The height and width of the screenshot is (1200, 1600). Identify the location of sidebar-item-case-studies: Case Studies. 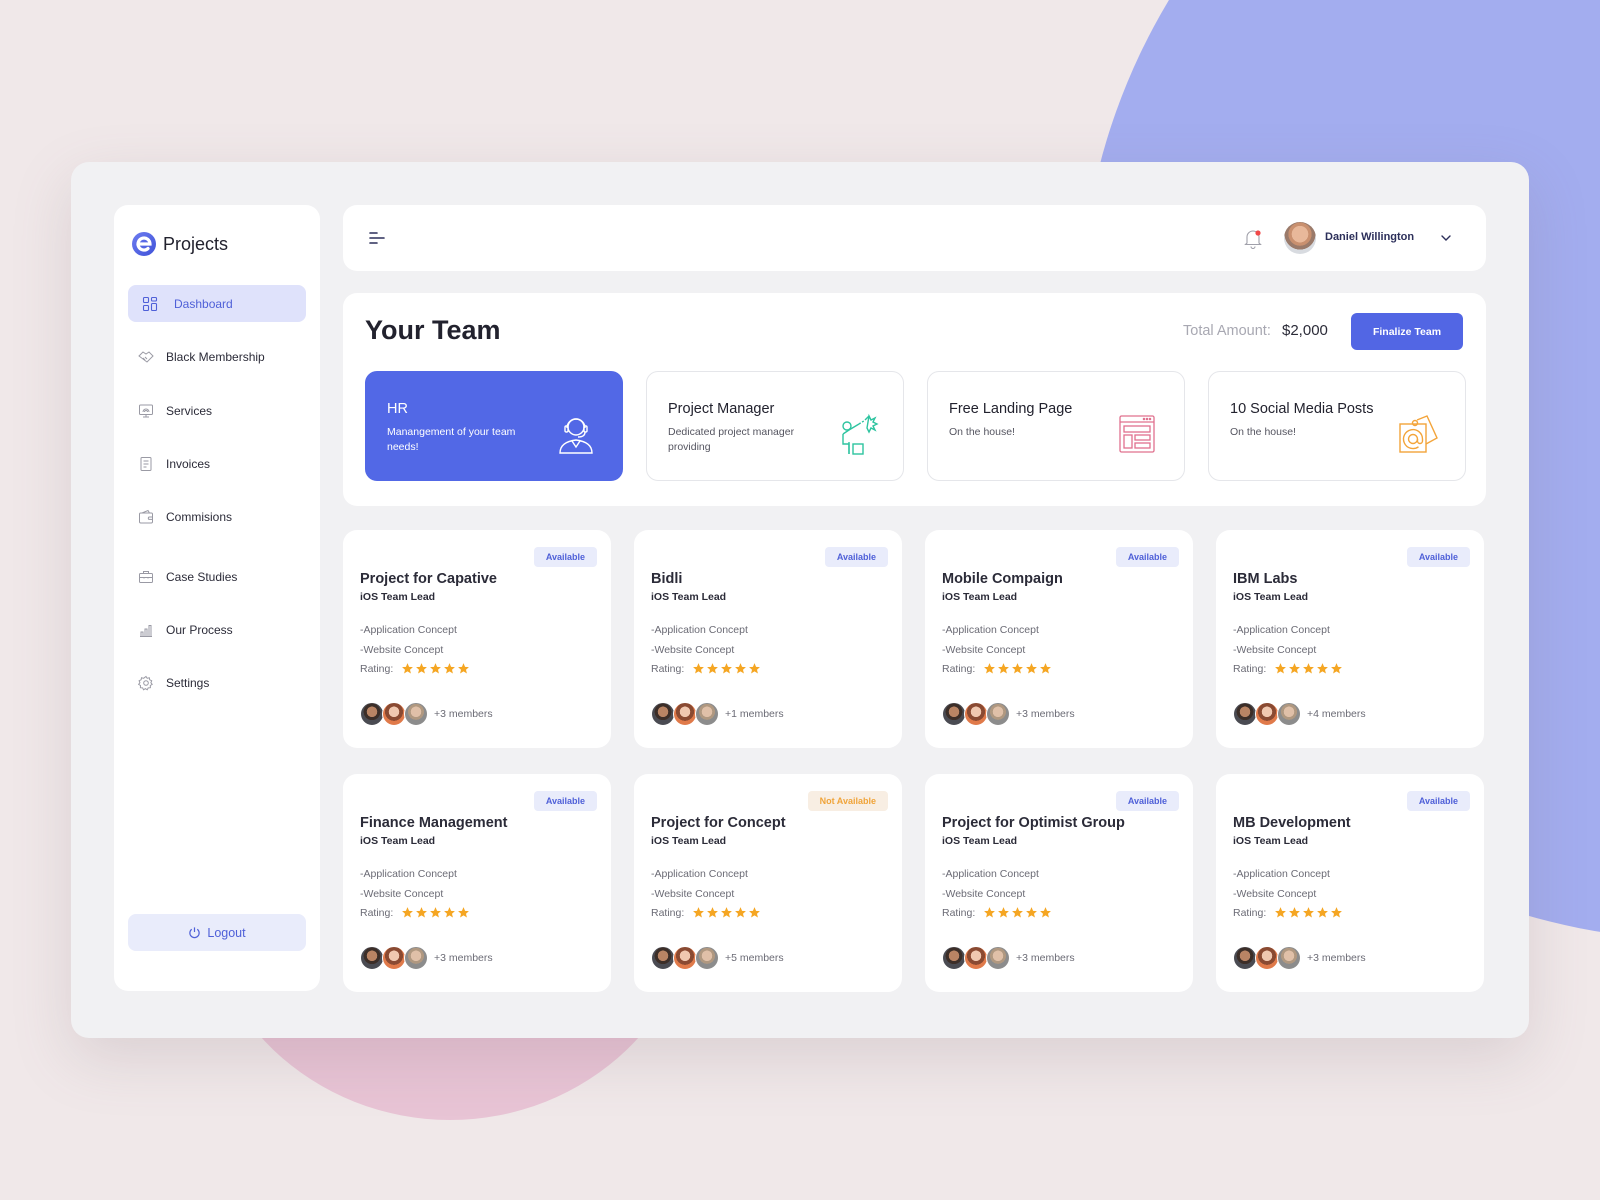
(217, 576).